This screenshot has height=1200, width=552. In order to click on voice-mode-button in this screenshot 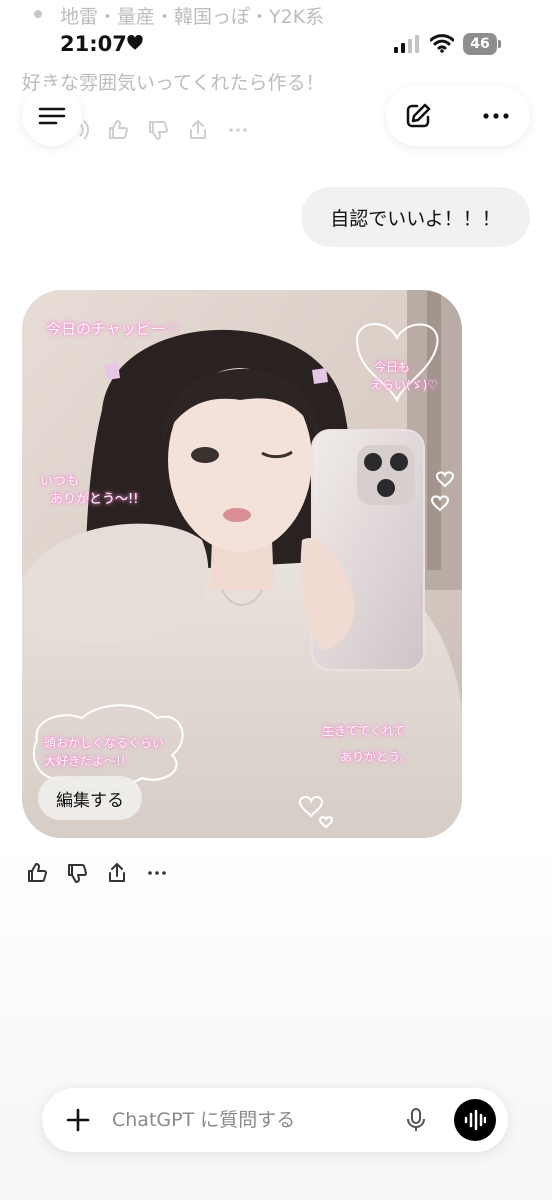, I will do `click(475, 1120)`.